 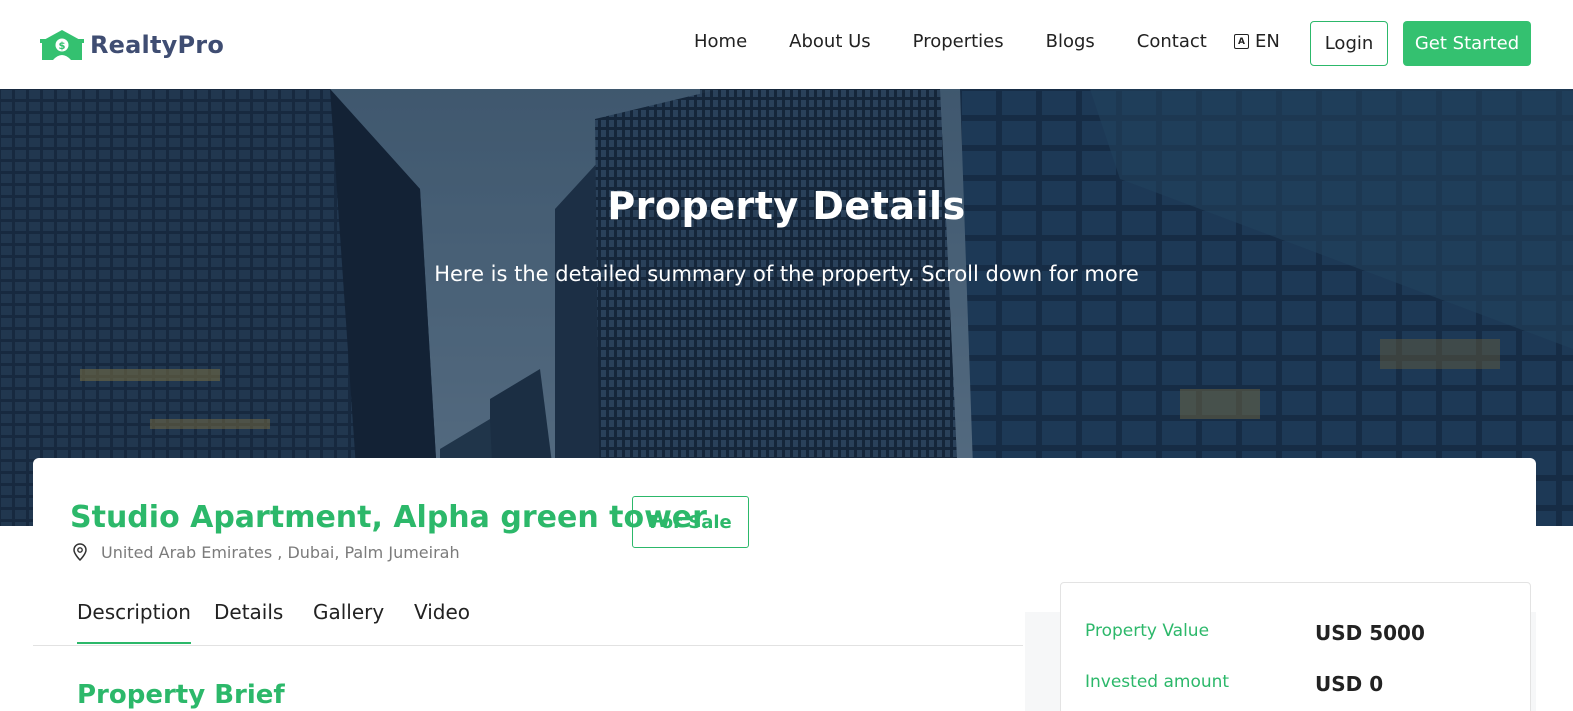 I want to click on nav-blogs: Blogs, so click(x=1070, y=41).